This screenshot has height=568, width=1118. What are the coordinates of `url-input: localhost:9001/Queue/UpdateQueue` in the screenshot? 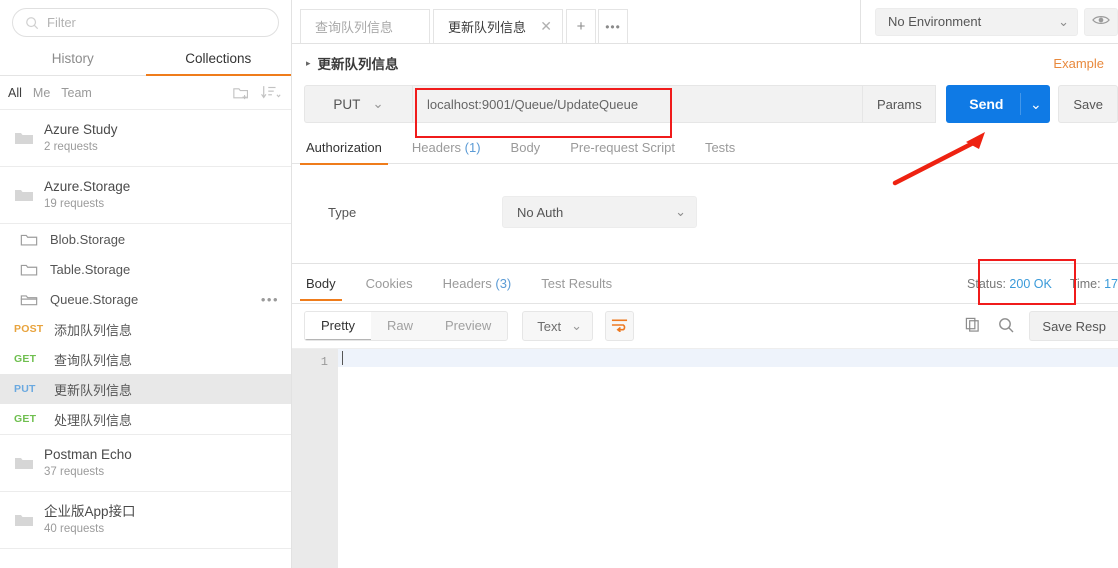 It's located at (638, 104).